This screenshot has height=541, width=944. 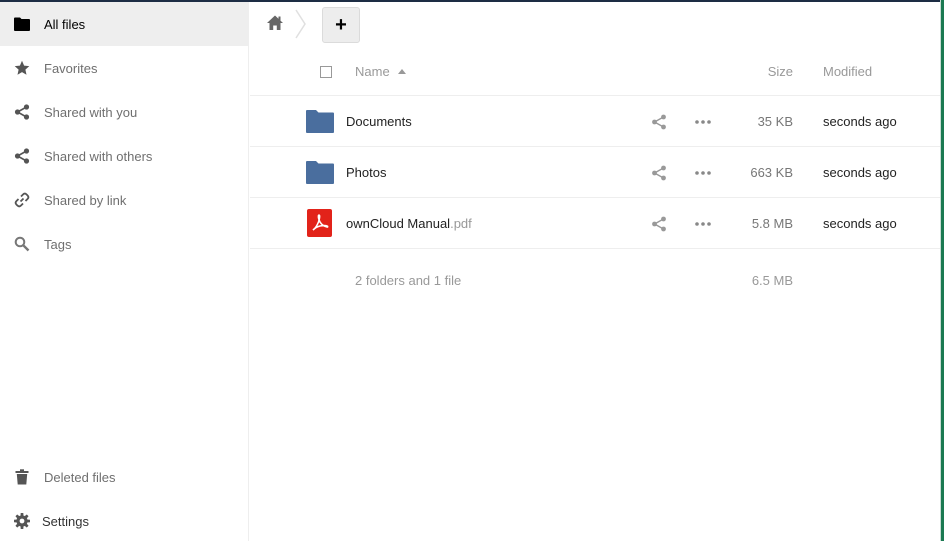 What do you see at coordinates (71, 68) in the screenshot?
I see `sidebar-item-label: Favorites` at bounding box center [71, 68].